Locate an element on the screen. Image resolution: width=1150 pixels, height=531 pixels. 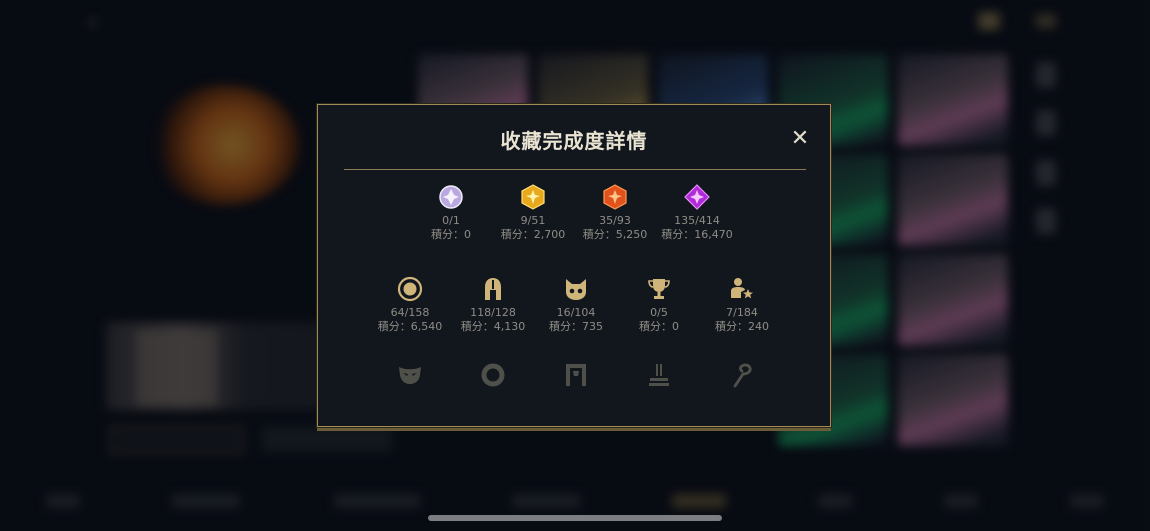
gem-points: 積分：16,470 is located at coordinates (697, 234).